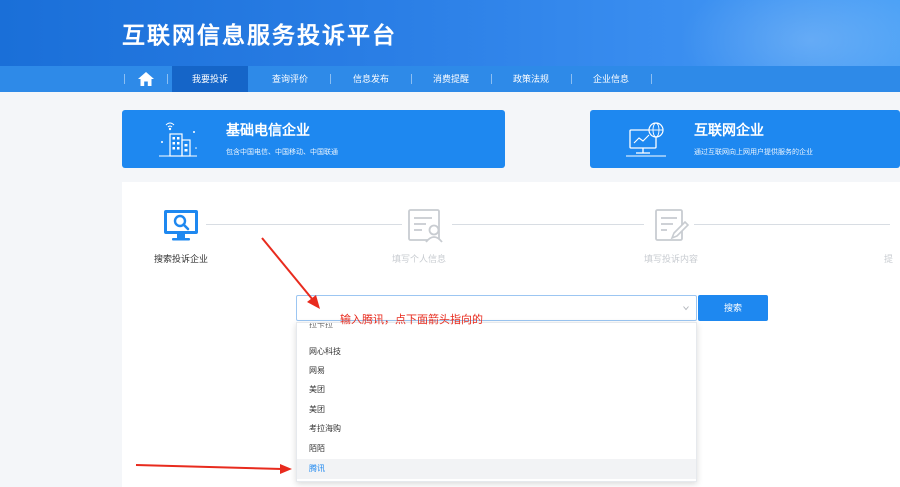 The image size is (900, 487). Describe the element at coordinates (753, 152) in the screenshot. I see `card-desc: 通过互联网向上网用户提供服务的企业` at that location.